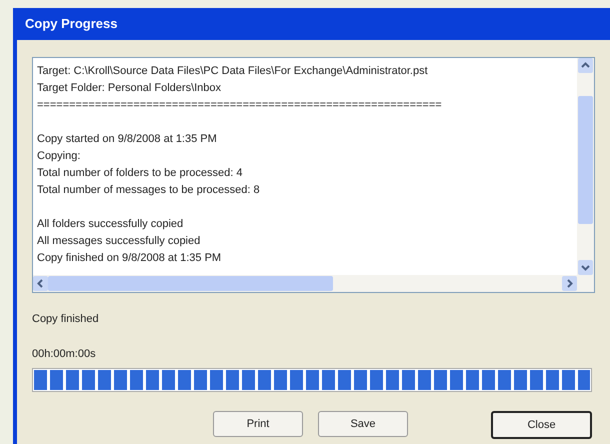  I want to click on log-line: Target: C:\Kroll\Source Data Files\PC Data Files\For Exchange\Administrator.pst, so click(232, 71).